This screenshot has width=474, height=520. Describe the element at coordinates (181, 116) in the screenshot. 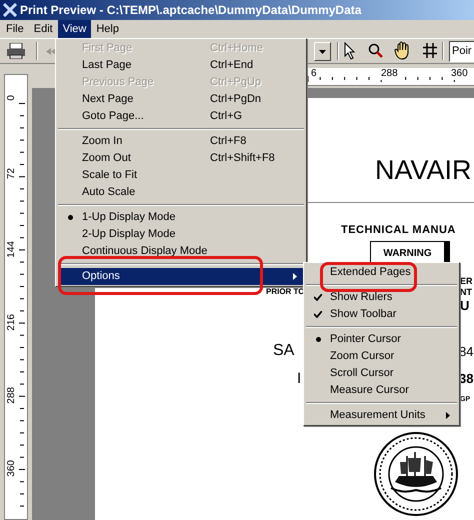

I see `menu-item: Goto Page... Ctrl+G` at that location.